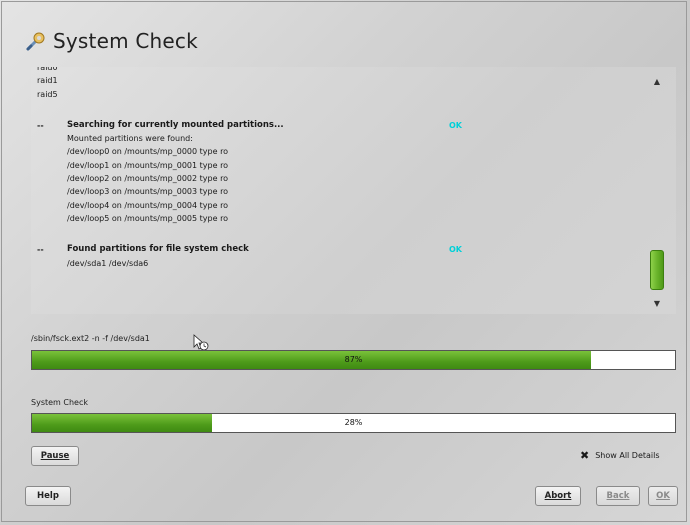 Image resolution: width=690 pixels, height=525 pixels. I want to click on progress-percent: 87%, so click(353, 359).